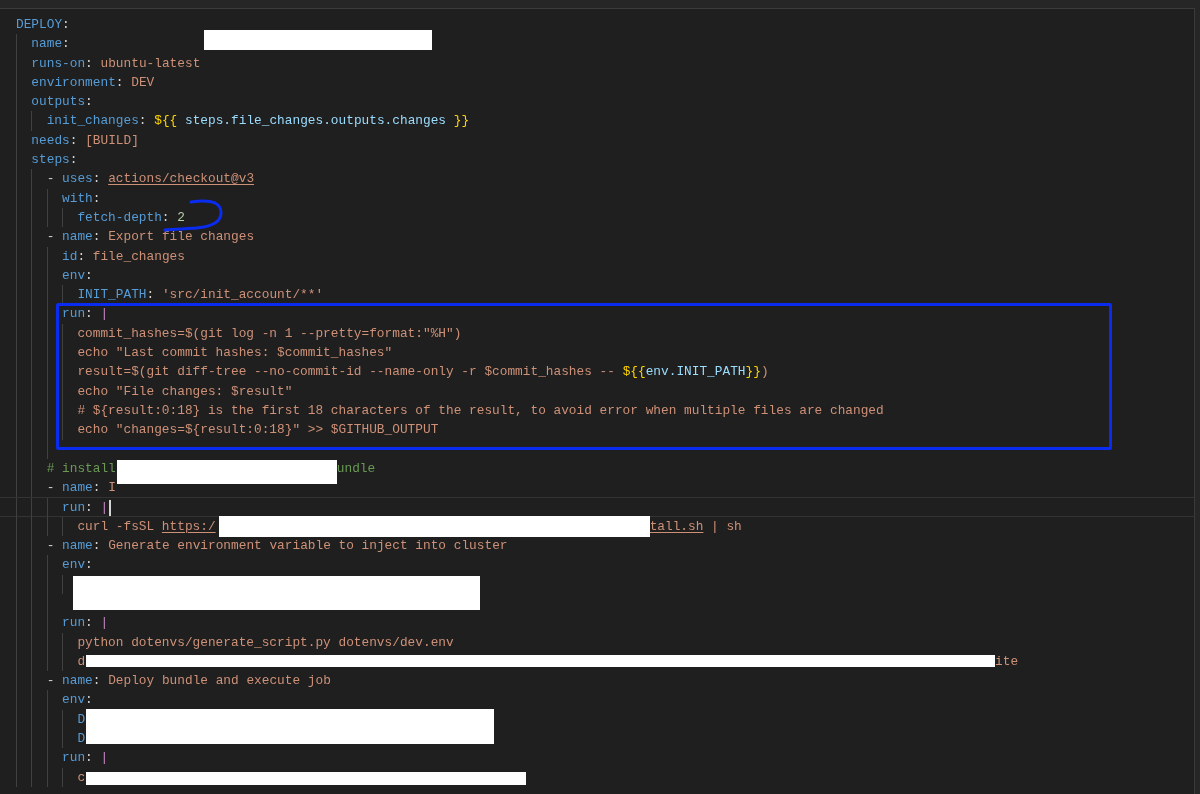 This screenshot has height=794, width=1200. What do you see at coordinates (58, 63) in the screenshot?
I see `code-token: runs-on` at bounding box center [58, 63].